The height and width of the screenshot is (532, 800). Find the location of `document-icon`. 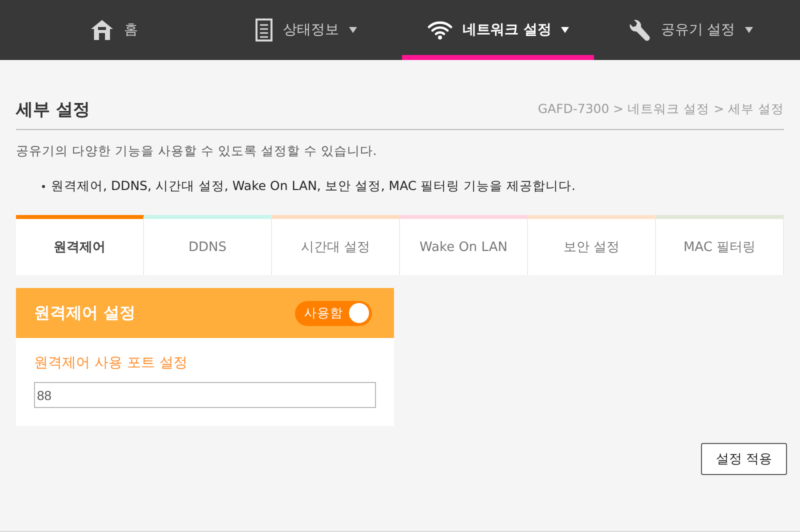

document-icon is located at coordinates (264, 30).